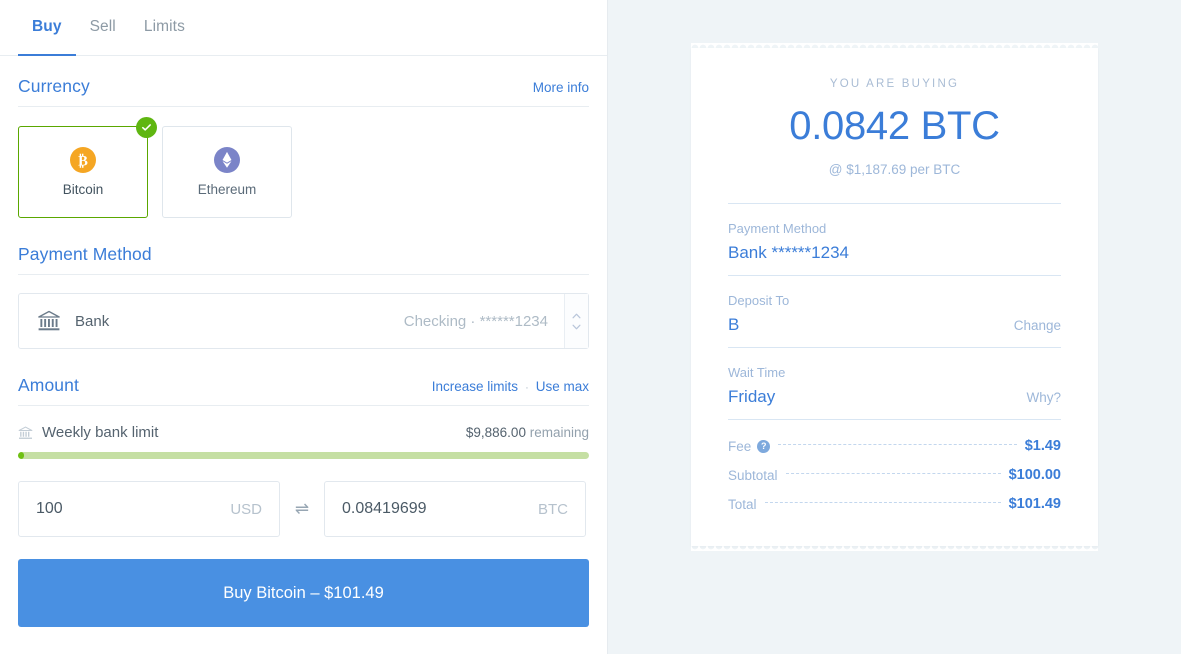 This screenshot has width=1181, height=654. What do you see at coordinates (788, 252) in the screenshot?
I see `receipt-detail-value: Bank ******1234` at bounding box center [788, 252].